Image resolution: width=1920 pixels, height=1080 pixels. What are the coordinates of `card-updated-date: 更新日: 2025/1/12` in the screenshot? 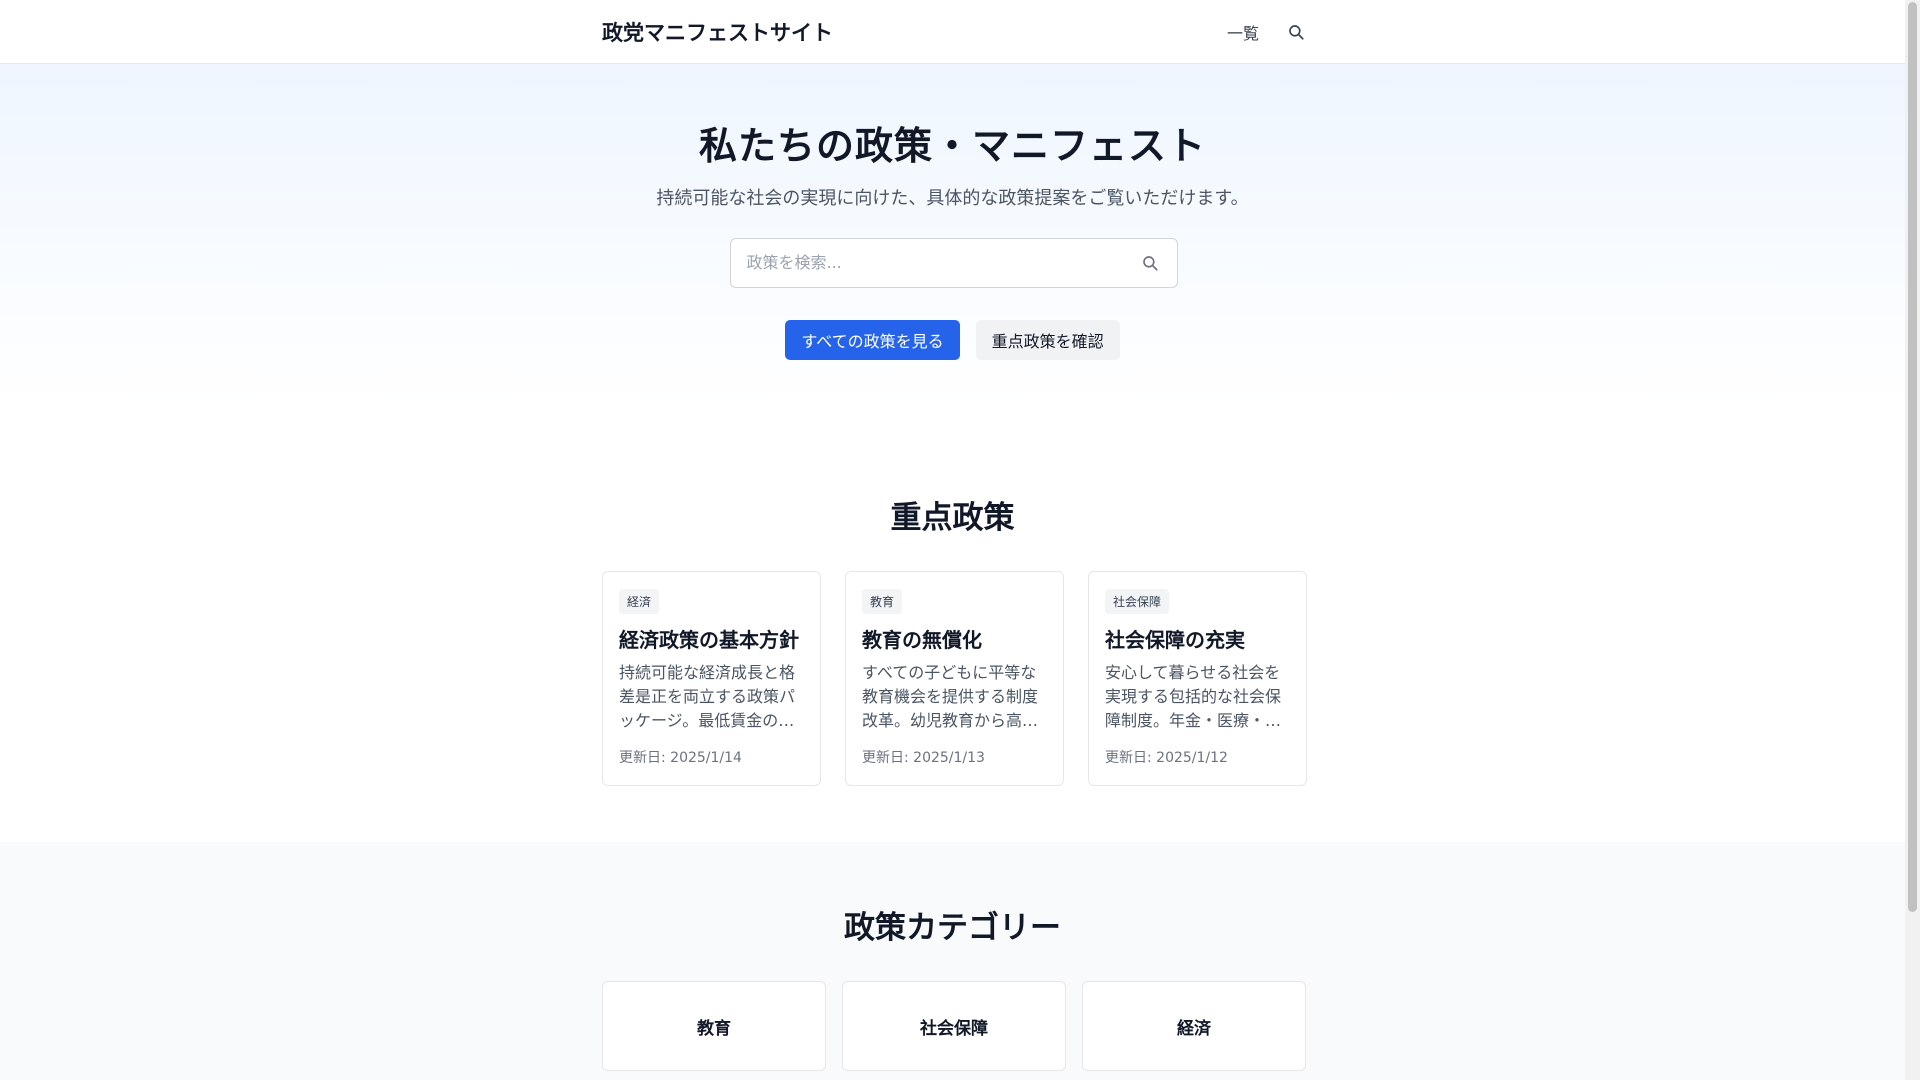 It's located at (1166, 758).